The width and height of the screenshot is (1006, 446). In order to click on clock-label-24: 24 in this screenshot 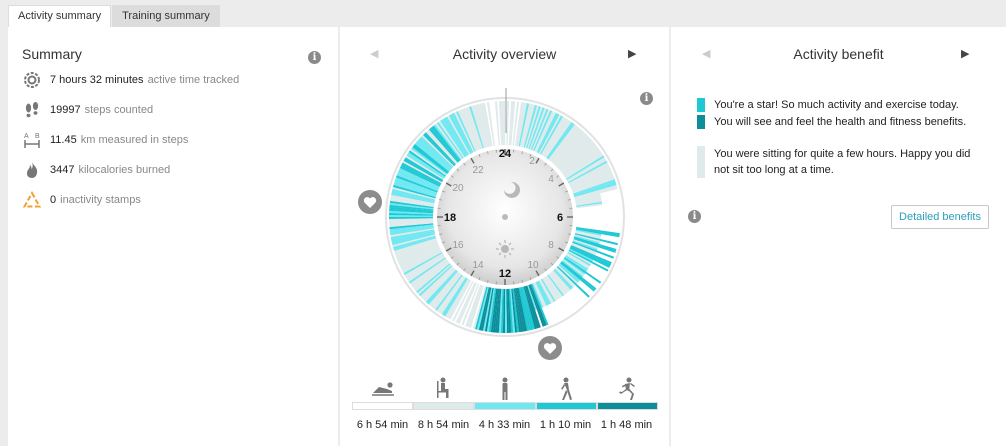, I will do `click(505, 154)`.